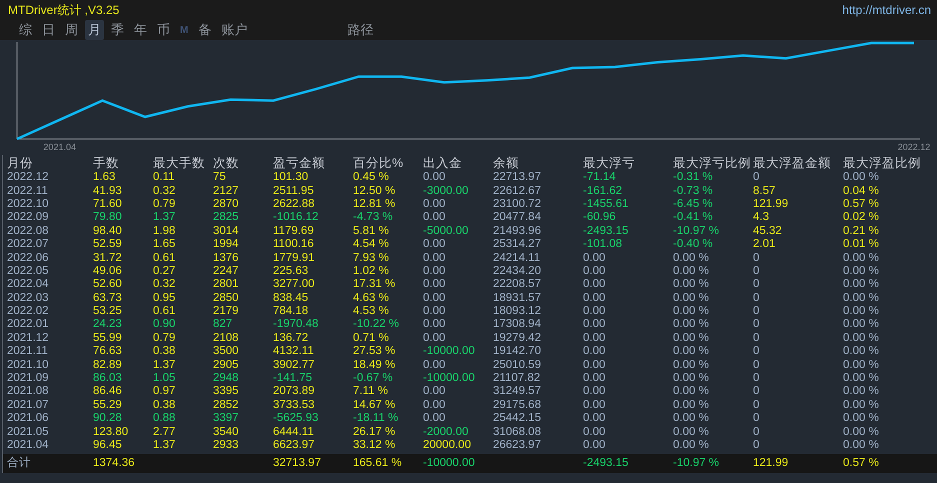 The height and width of the screenshot is (483, 937). I want to click on table-cell-text: 20477.84, so click(517, 217).